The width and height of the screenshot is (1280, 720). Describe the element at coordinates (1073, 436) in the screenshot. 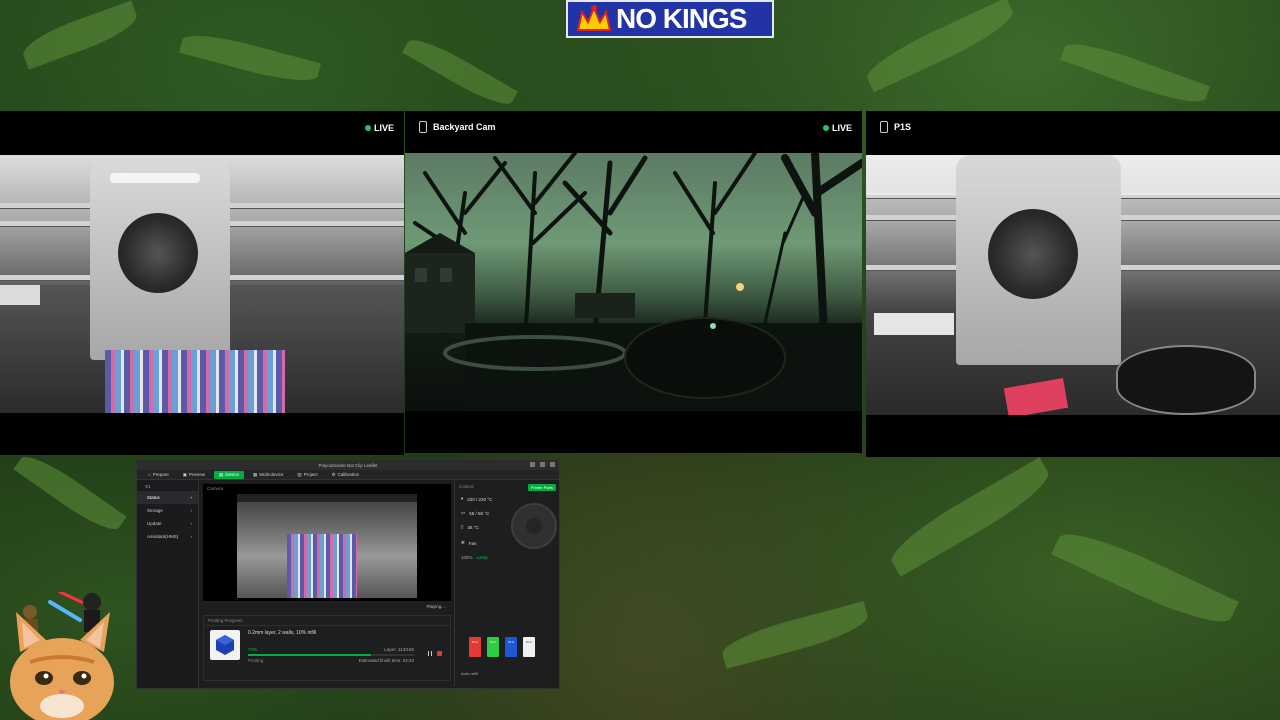

I see `right-cam-footer` at that location.